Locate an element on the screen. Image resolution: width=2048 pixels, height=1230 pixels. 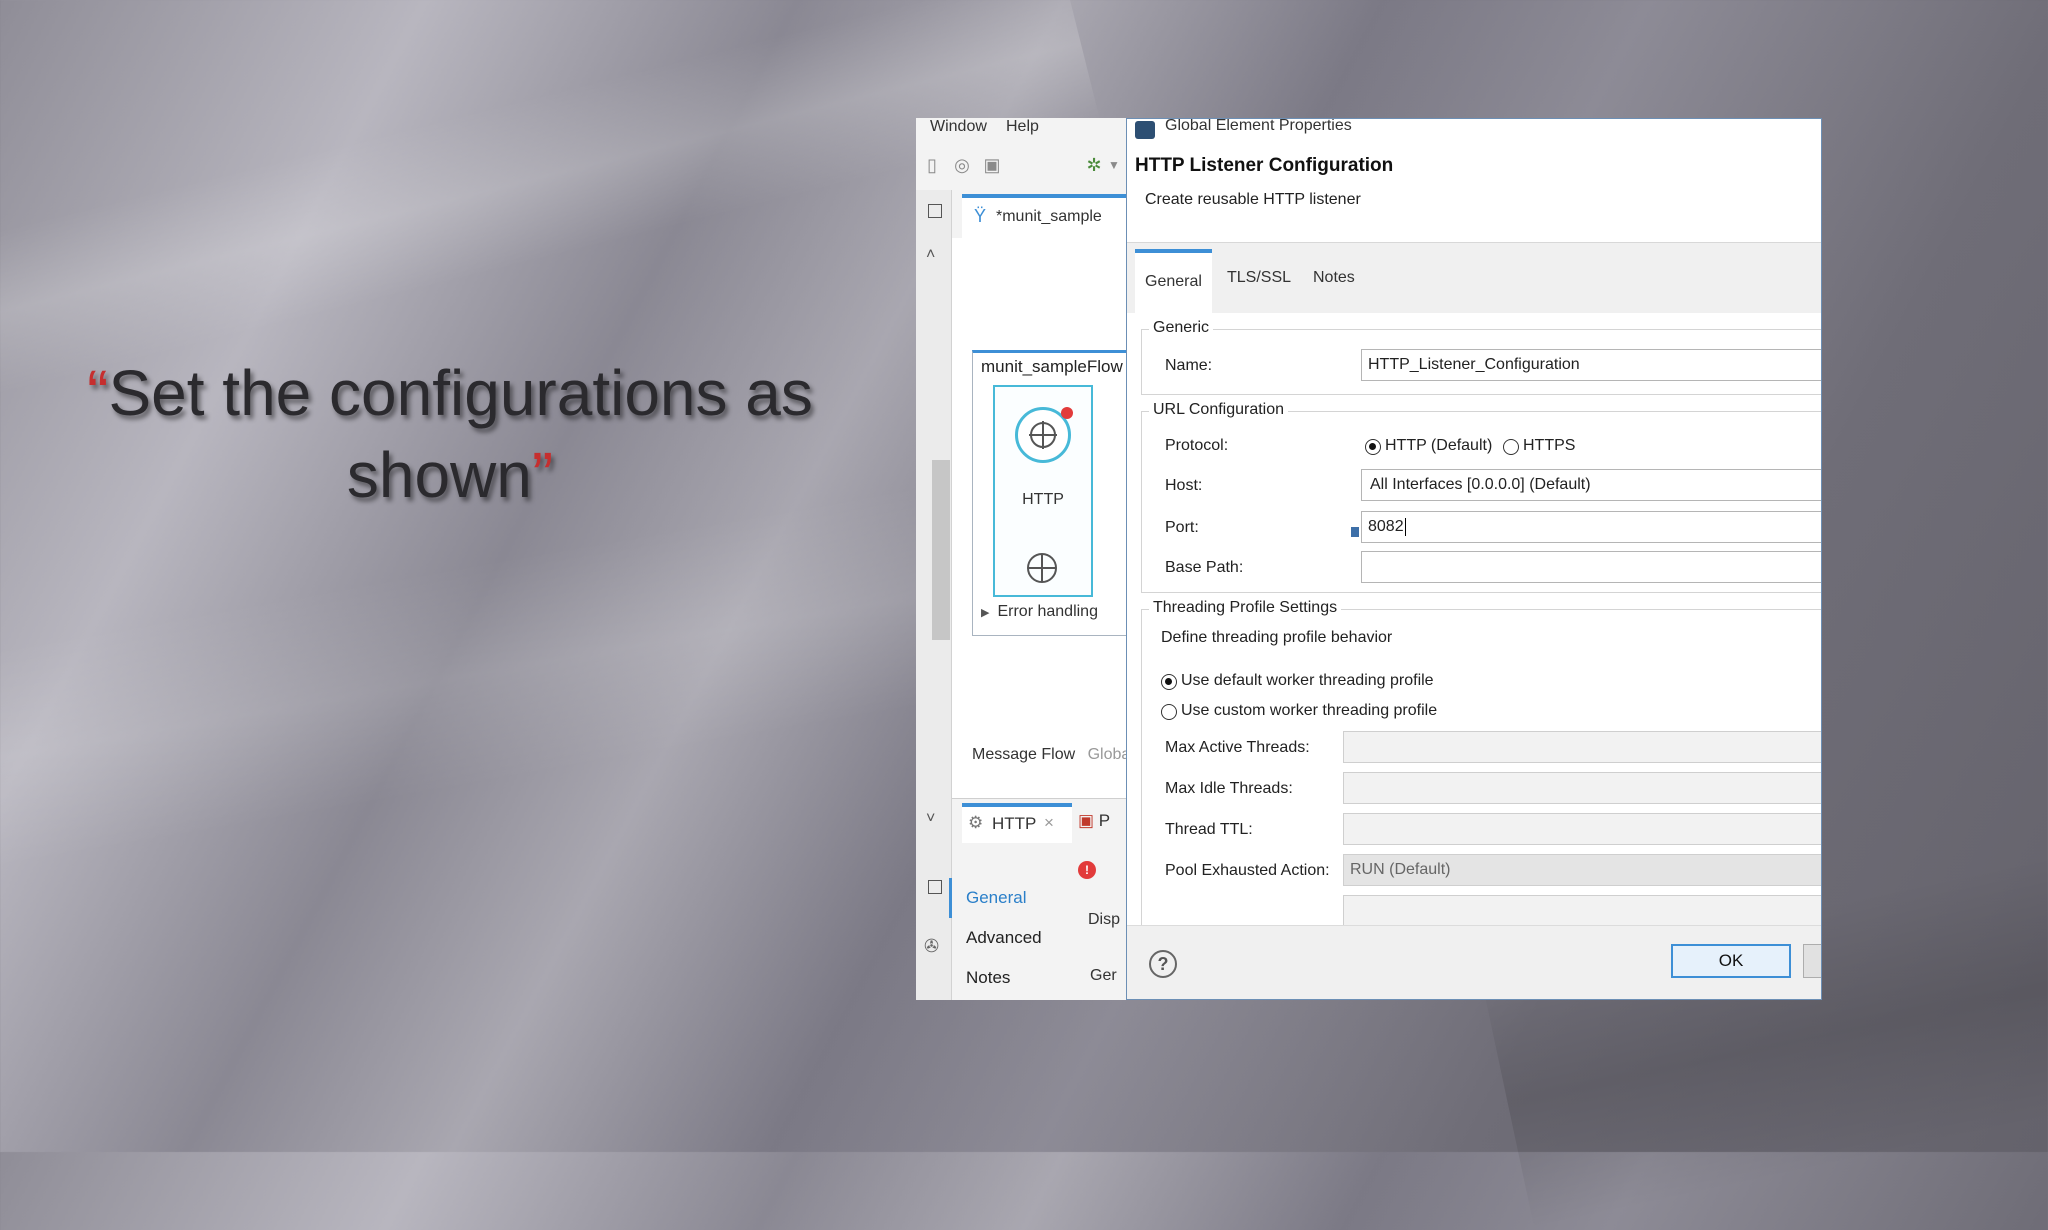
slide-caption: “Set the configurations as shown” is located at coordinates (450, 434).